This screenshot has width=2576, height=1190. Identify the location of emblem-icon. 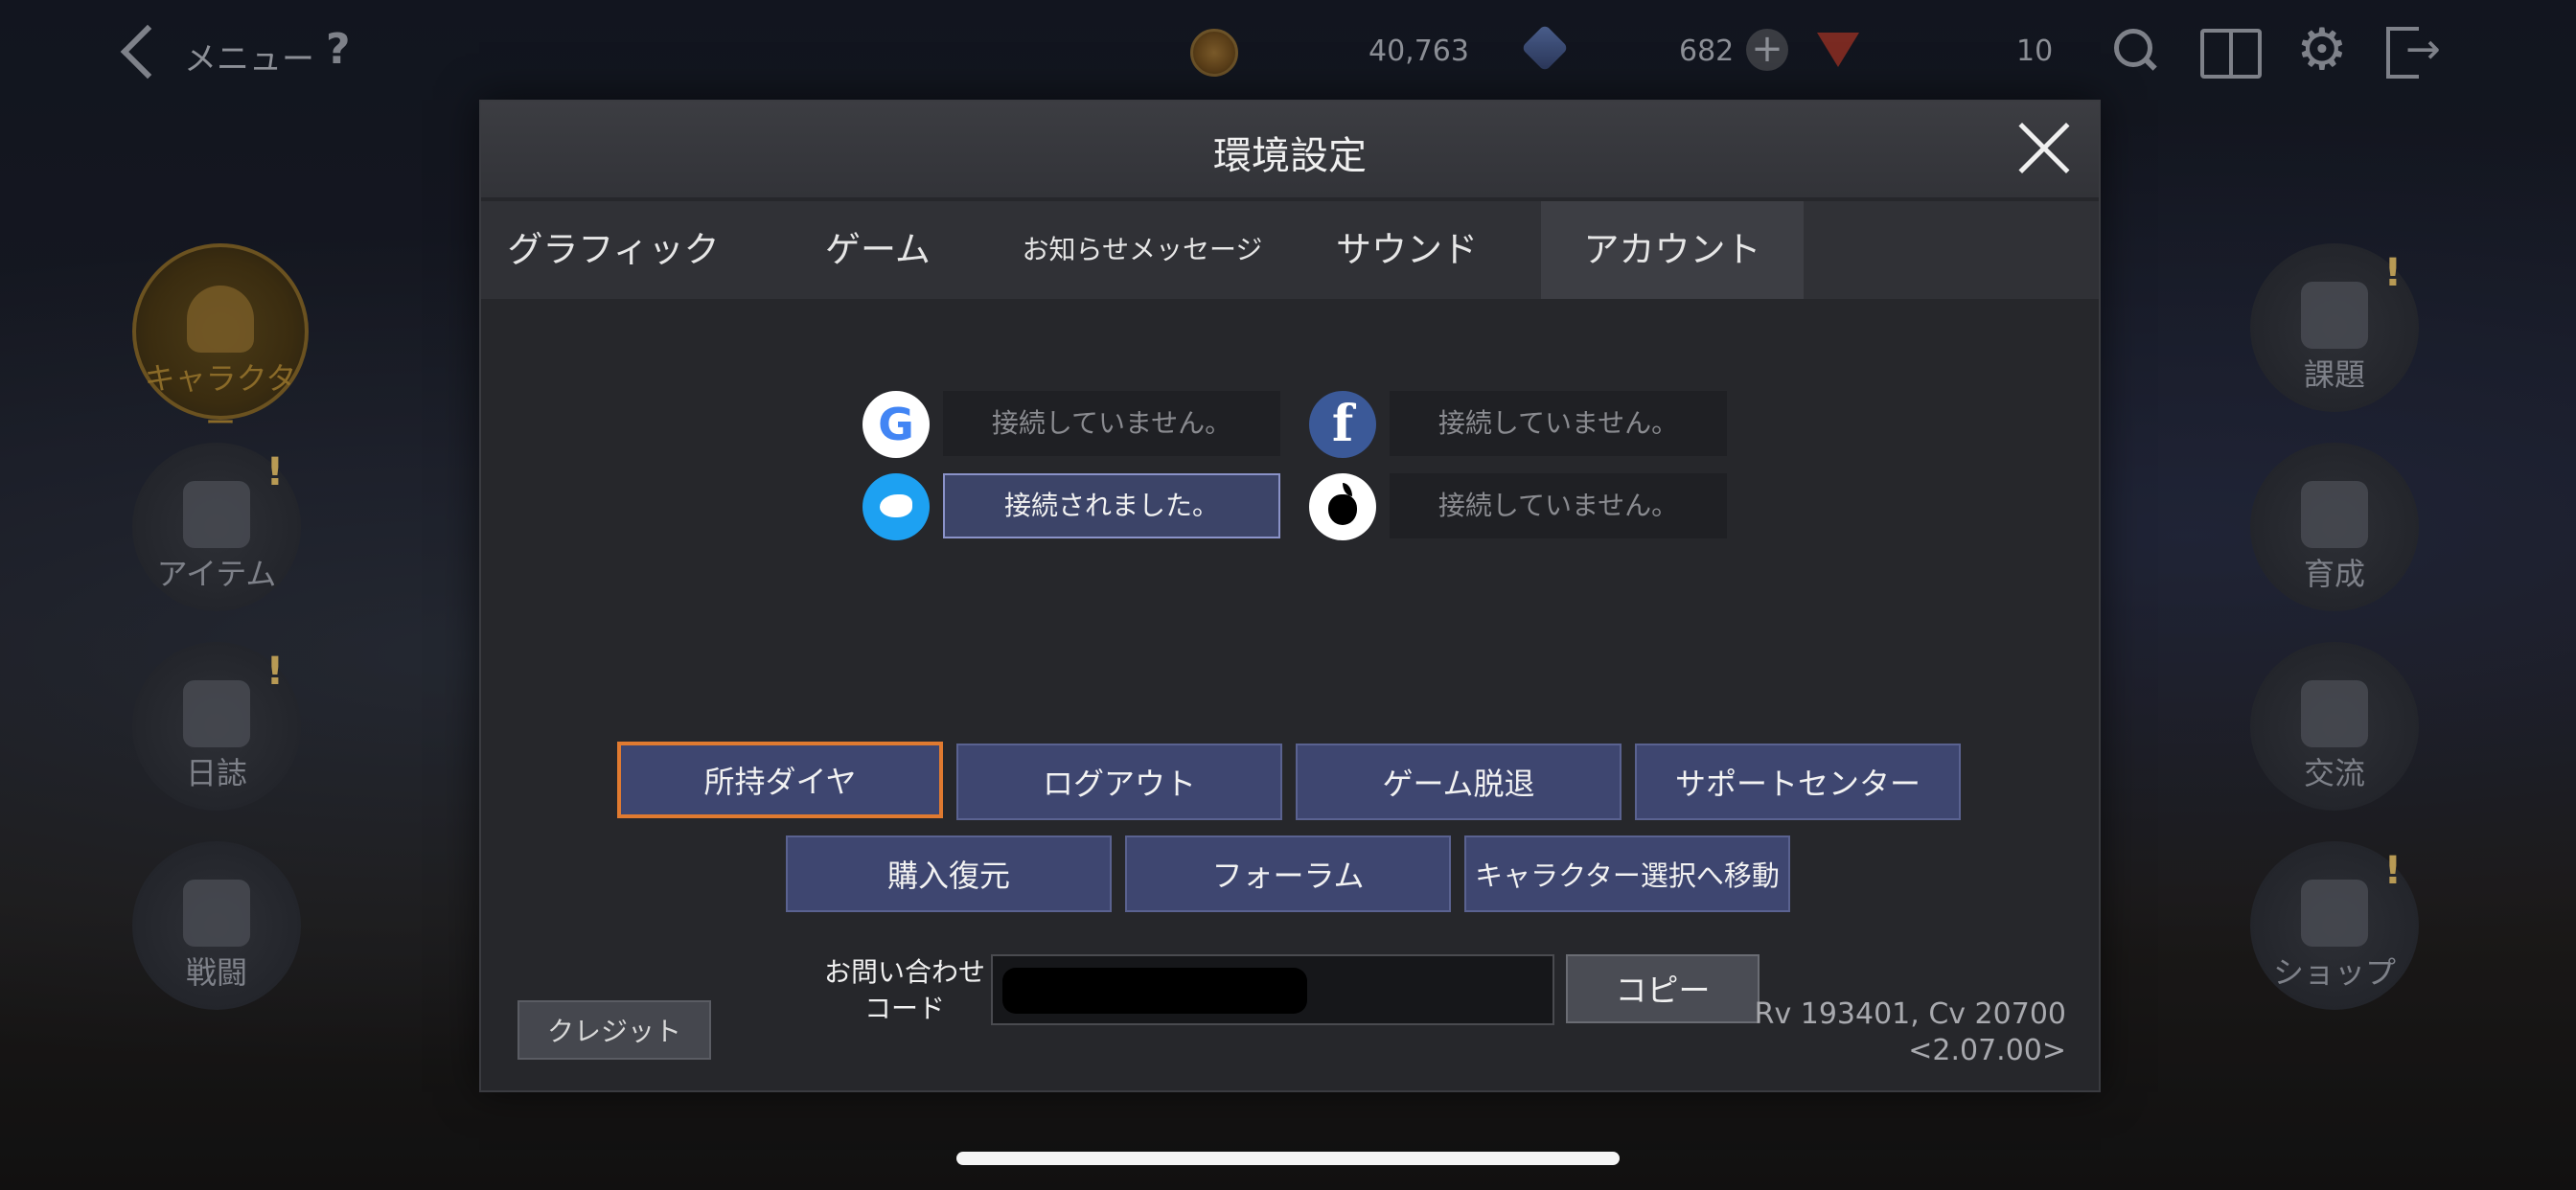
(2334, 514).